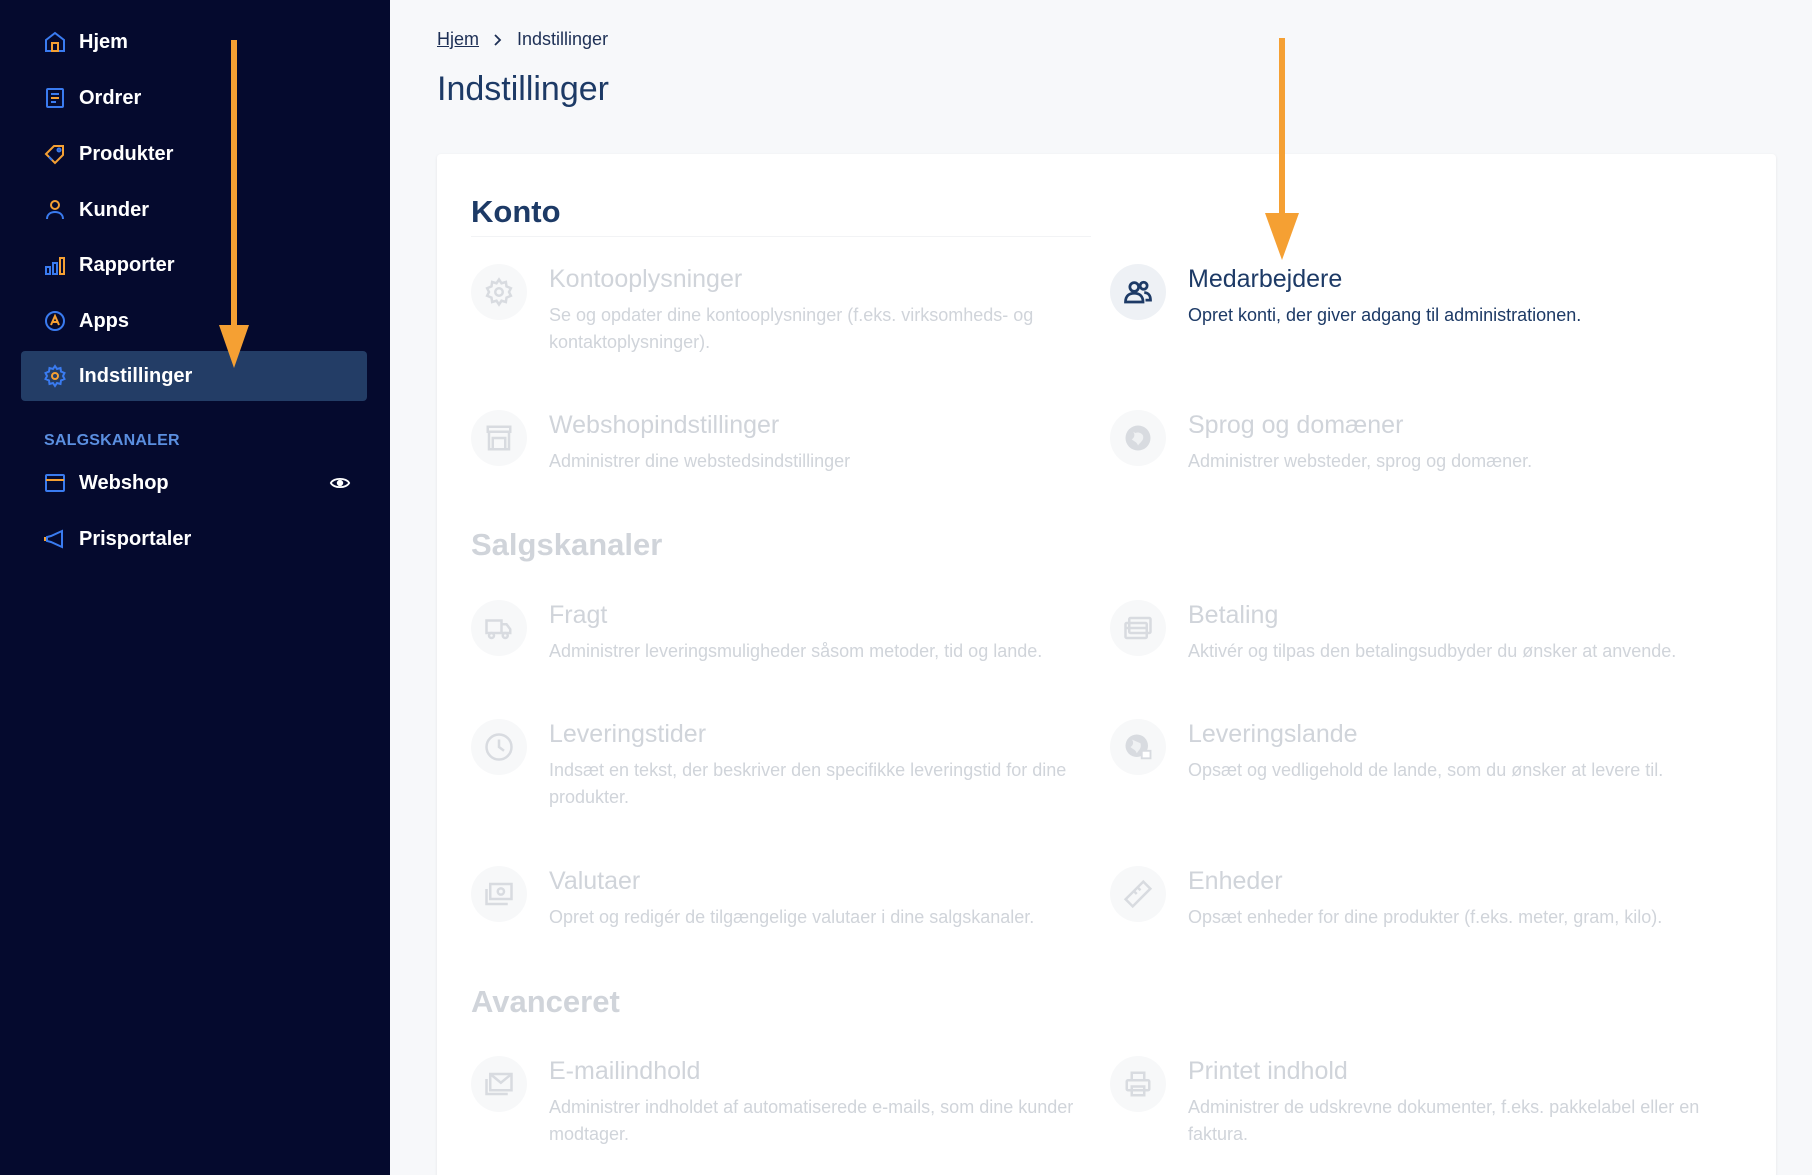 The width and height of the screenshot is (1812, 1175). Describe the element at coordinates (567, 544) in the screenshot. I see `section-title-salgskanaler: Salgskanaler` at that location.